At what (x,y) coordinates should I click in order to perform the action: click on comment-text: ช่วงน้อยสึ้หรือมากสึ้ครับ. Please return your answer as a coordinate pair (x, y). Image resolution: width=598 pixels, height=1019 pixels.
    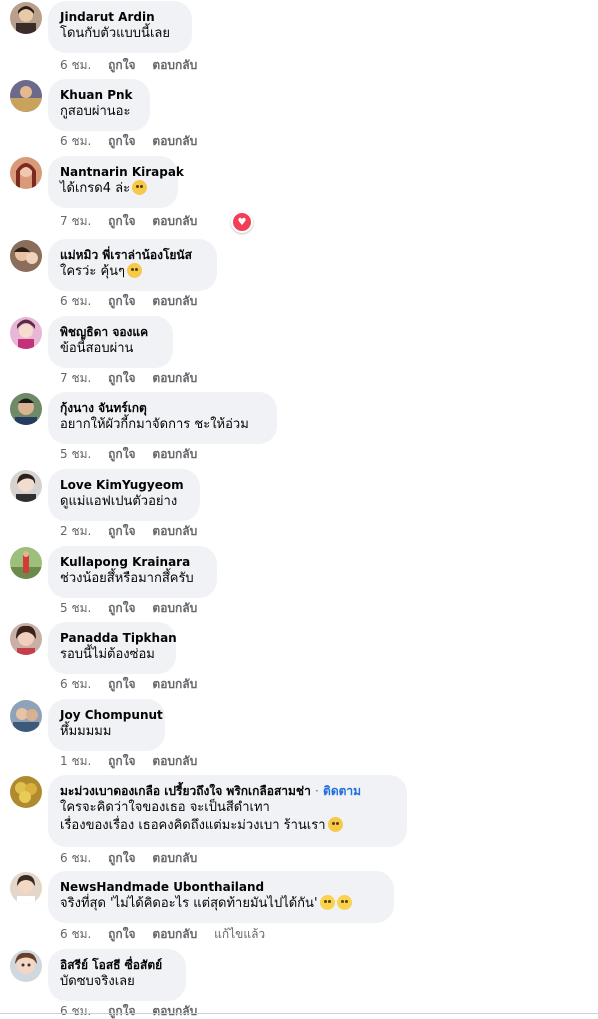
    Looking at the image, I should click on (127, 578).